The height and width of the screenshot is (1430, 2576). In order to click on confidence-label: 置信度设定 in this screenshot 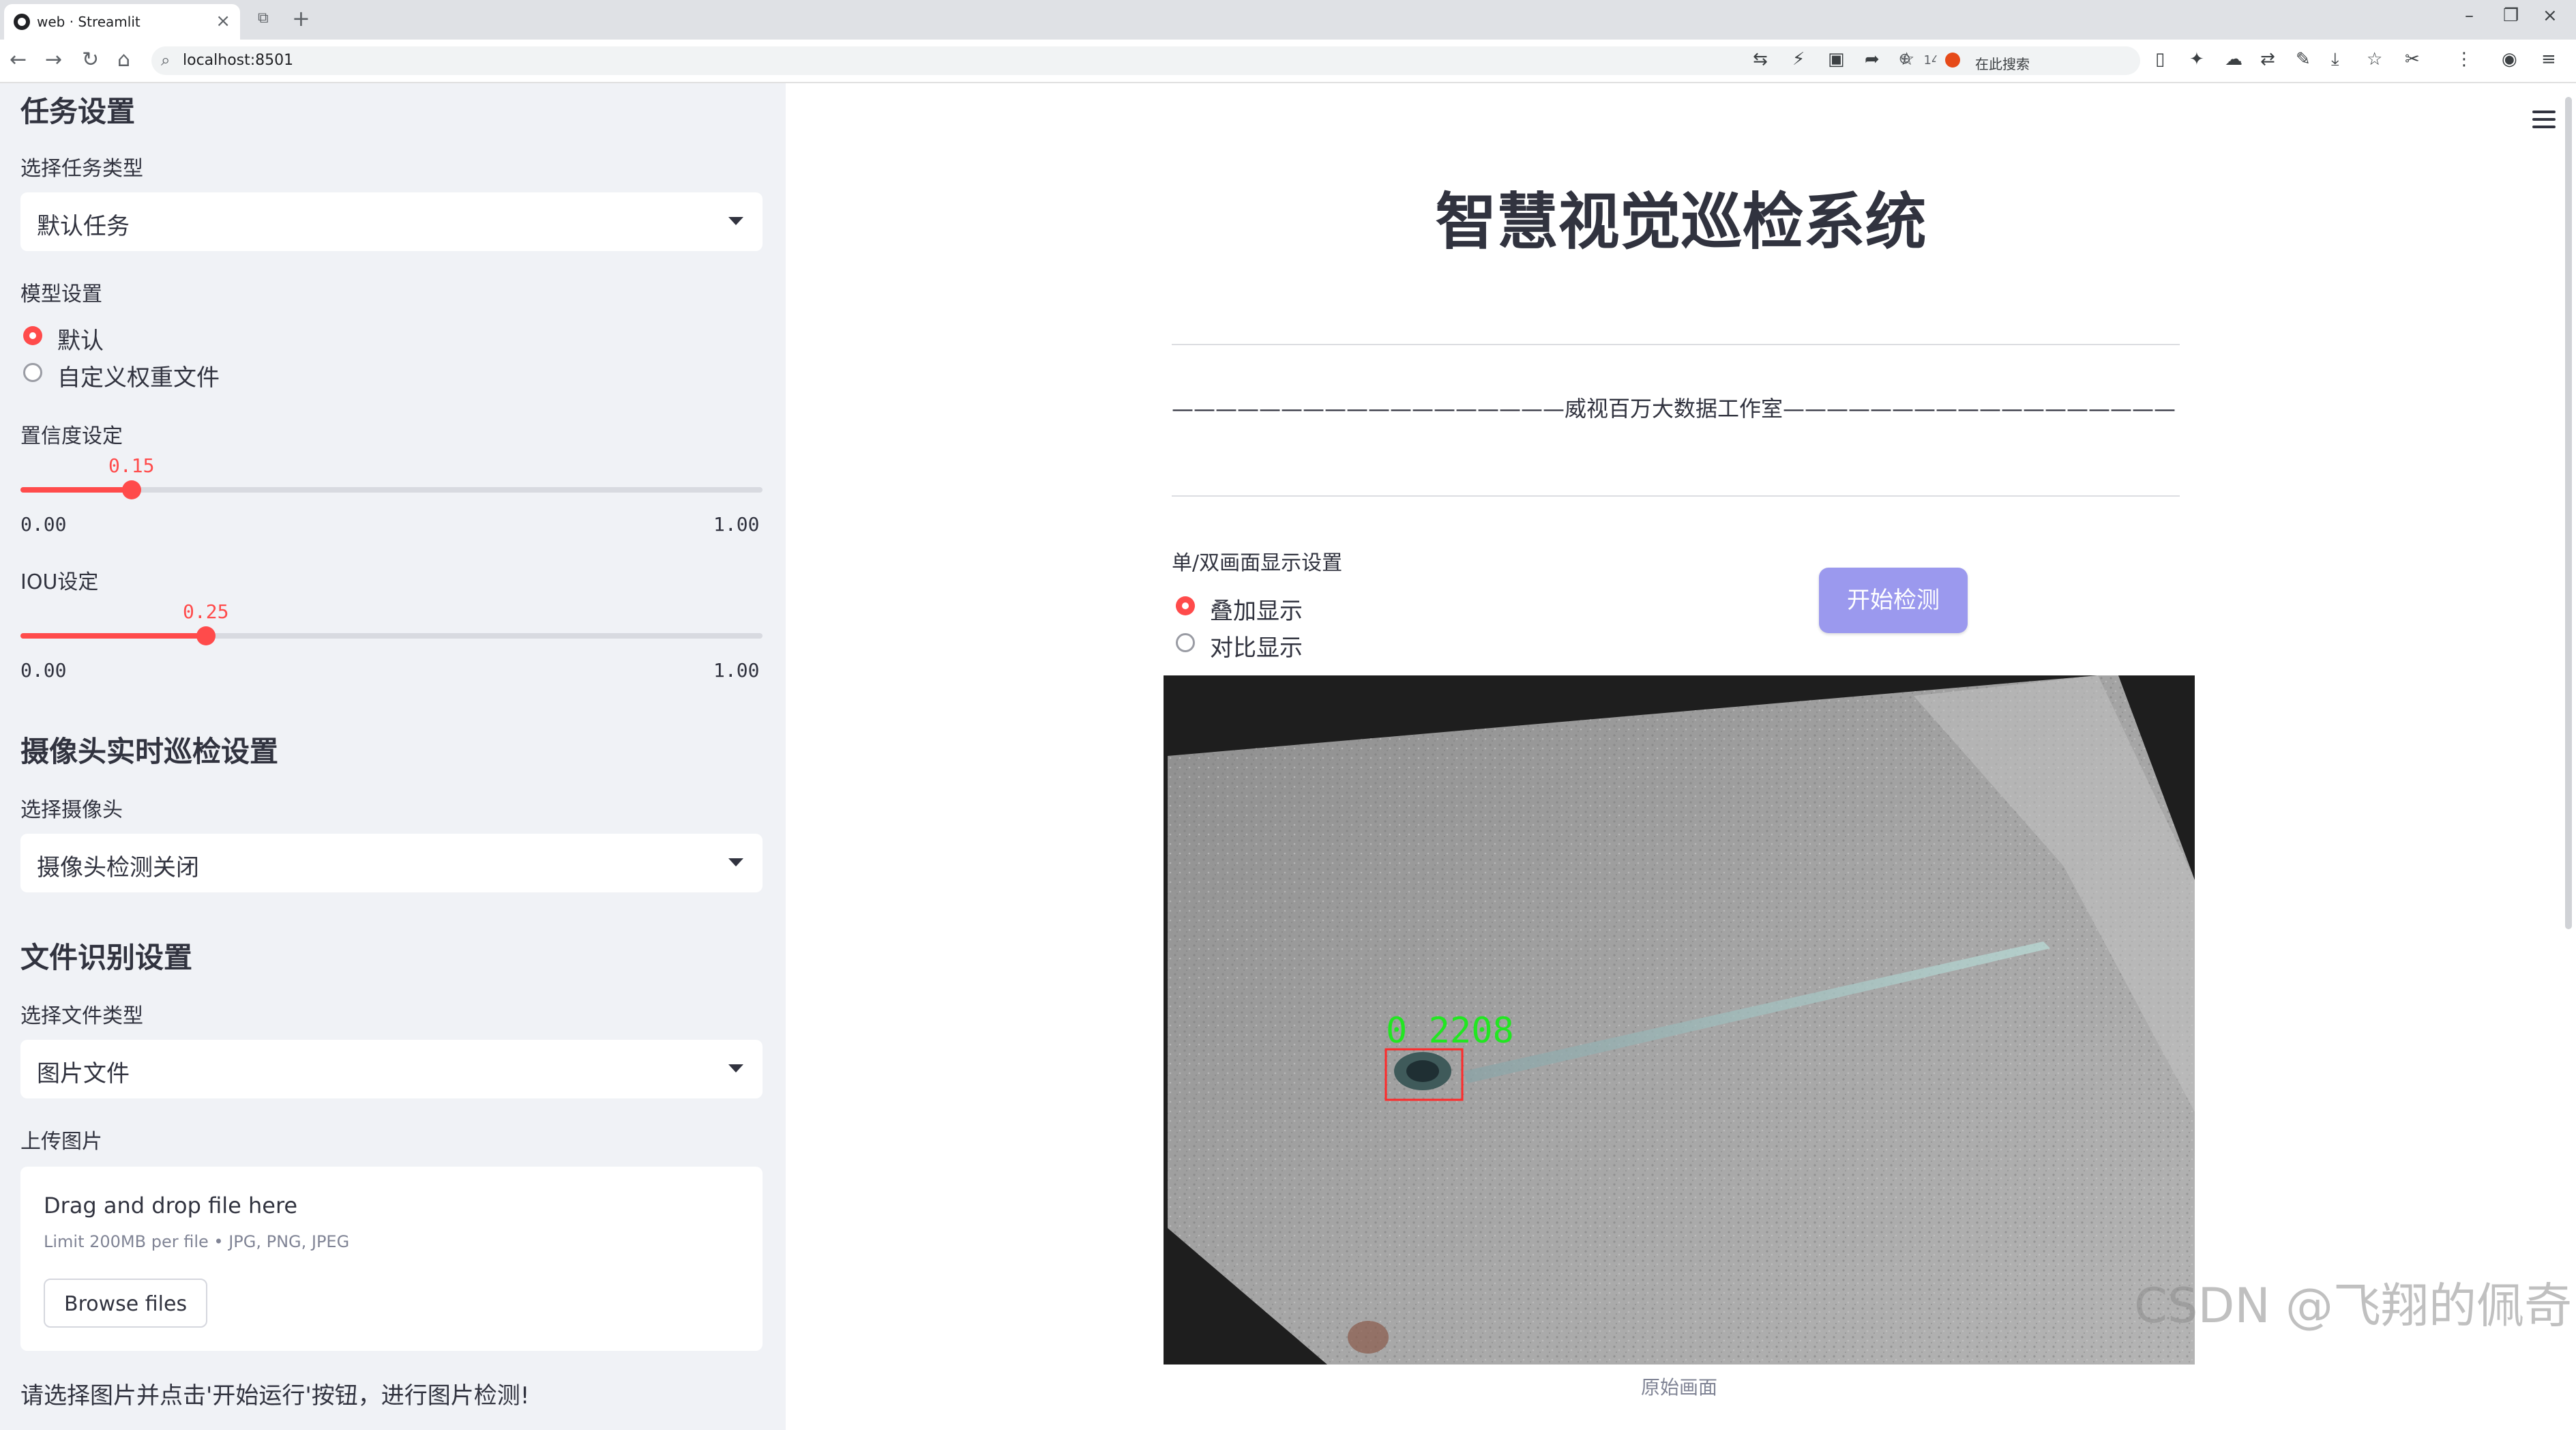, I will do `click(71, 436)`.